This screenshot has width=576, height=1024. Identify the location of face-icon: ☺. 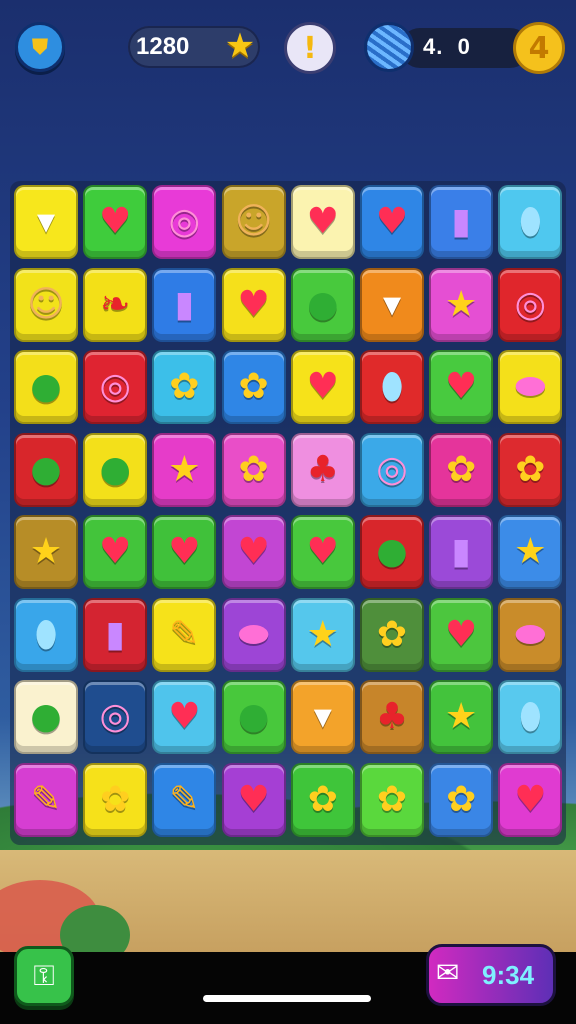
(253, 221).